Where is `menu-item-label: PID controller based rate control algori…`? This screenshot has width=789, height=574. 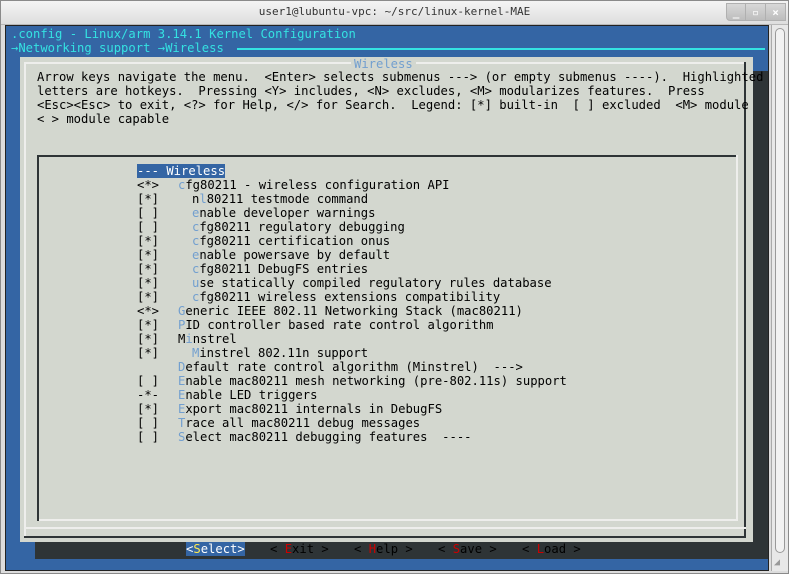 menu-item-label: PID controller based rate control algori… is located at coordinates (336, 325).